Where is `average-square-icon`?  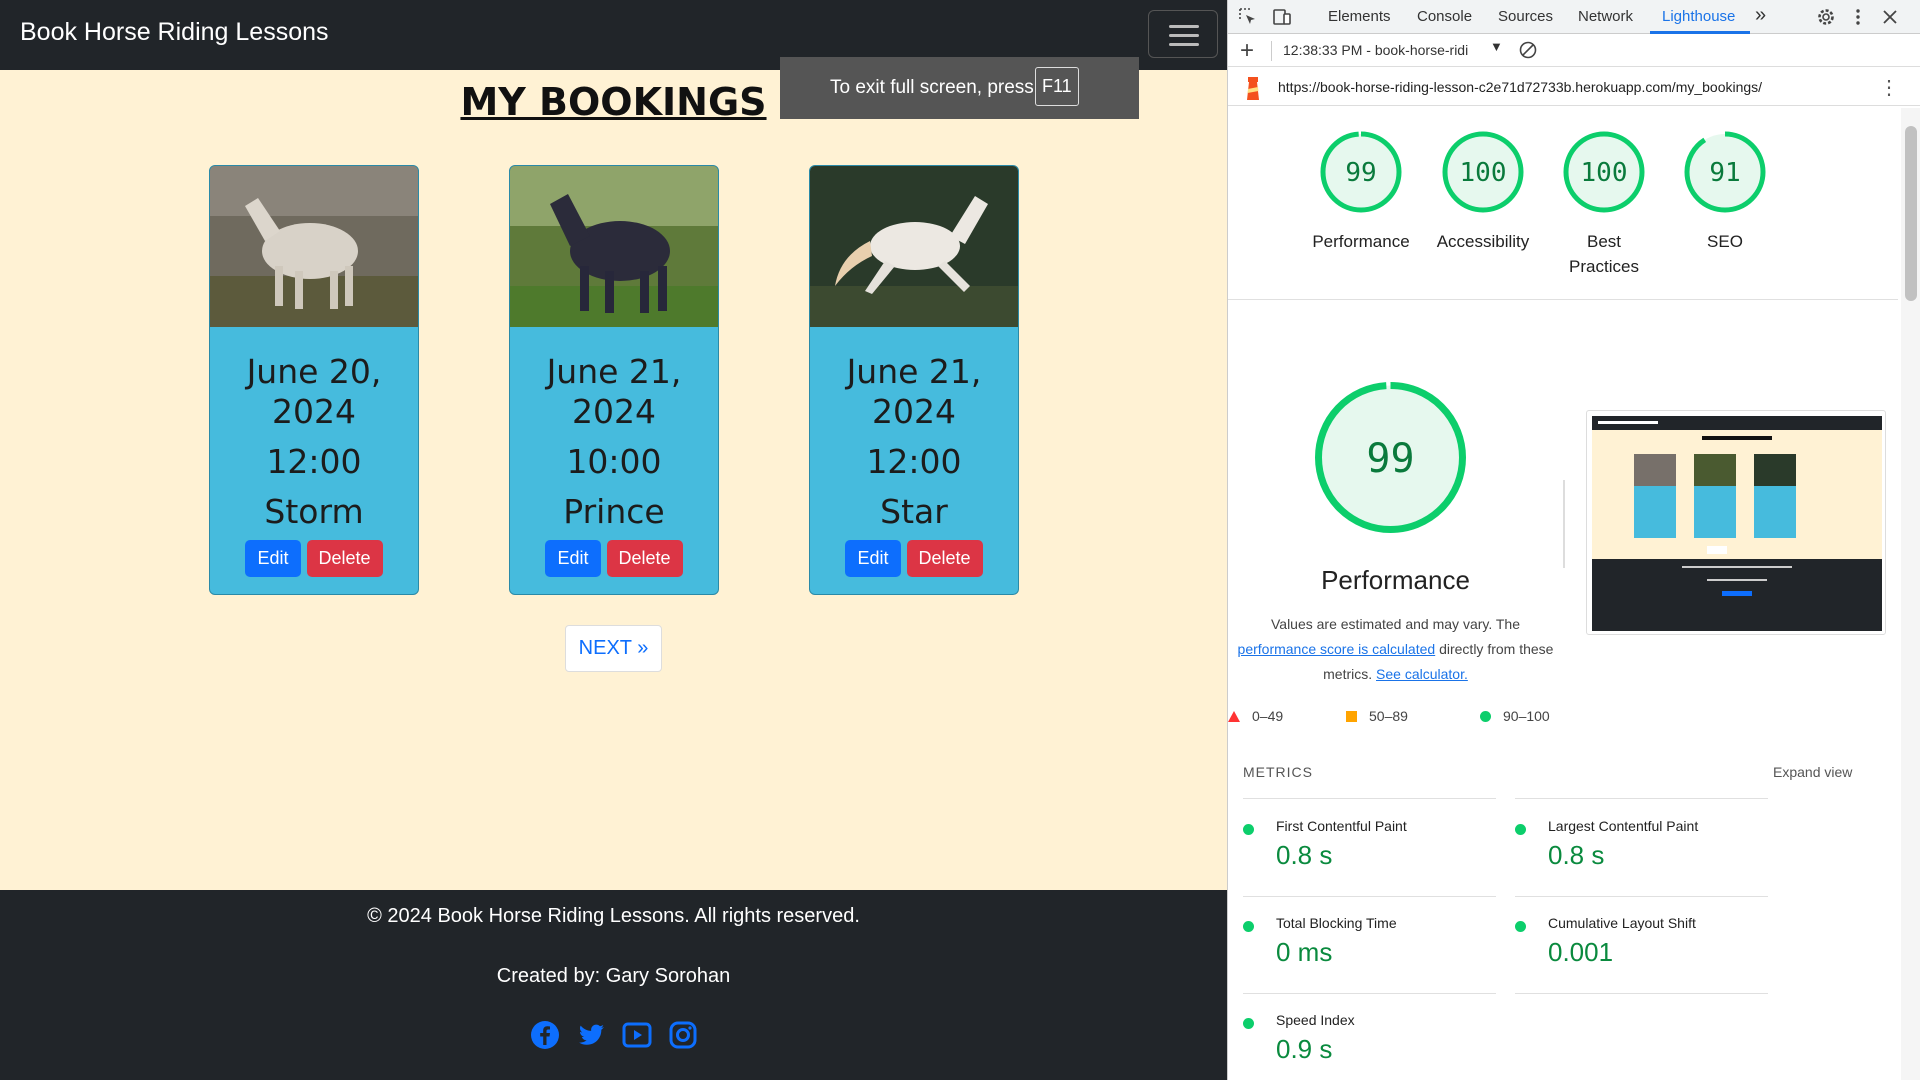 average-square-icon is located at coordinates (1351, 716).